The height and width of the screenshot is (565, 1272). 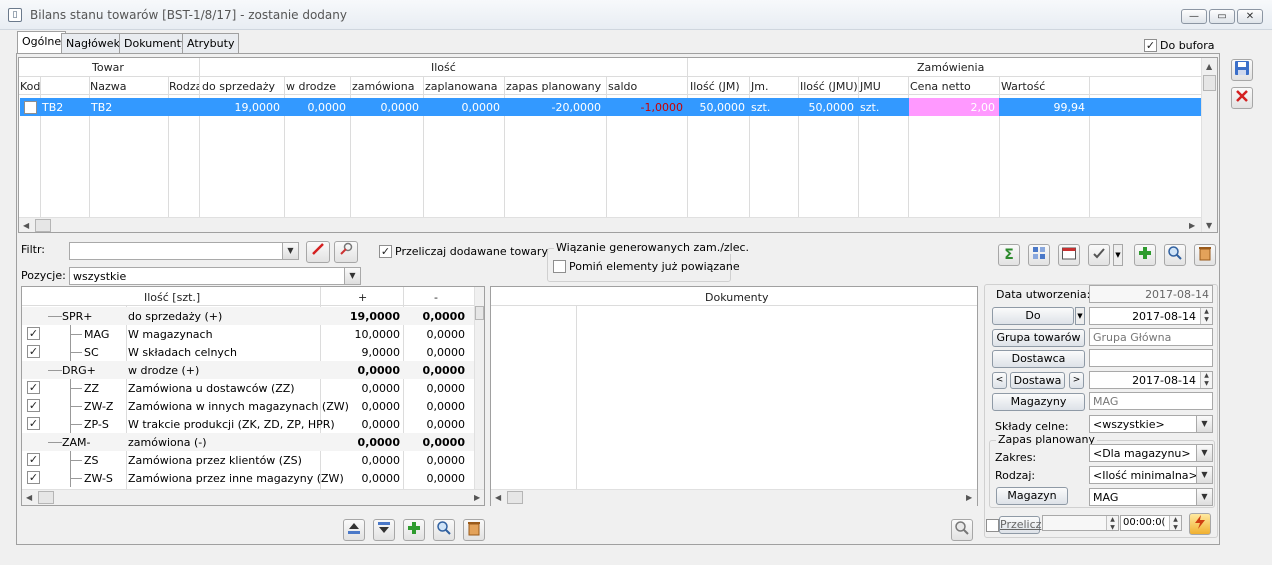 I want to click on clear-filter-button, so click(x=318, y=252).